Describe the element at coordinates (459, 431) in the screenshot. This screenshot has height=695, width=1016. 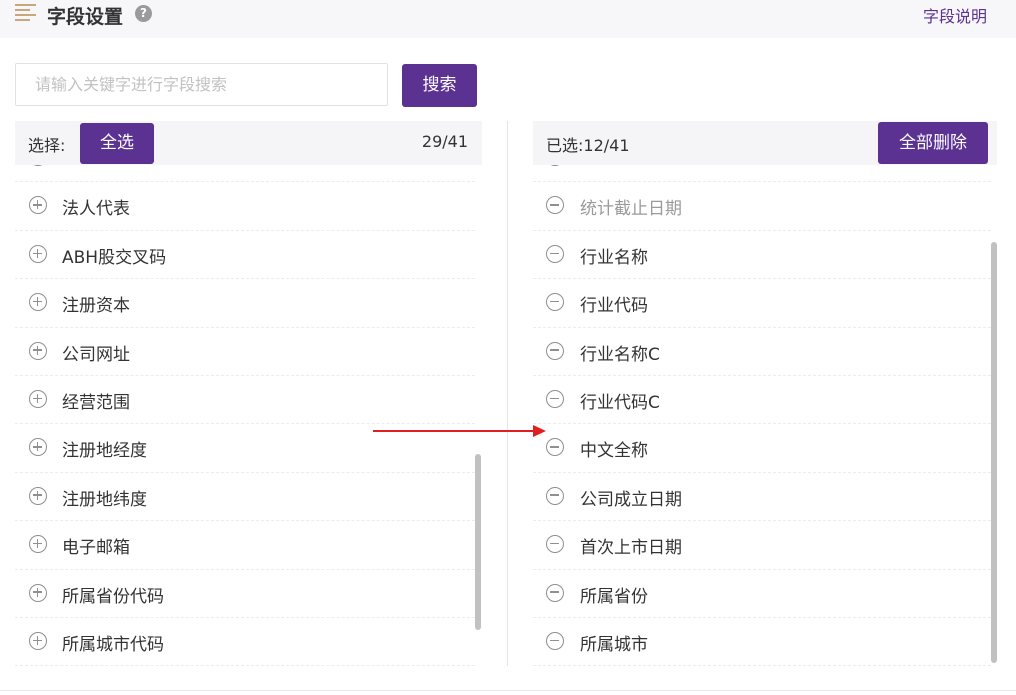
I see `arrow-annotation` at that location.